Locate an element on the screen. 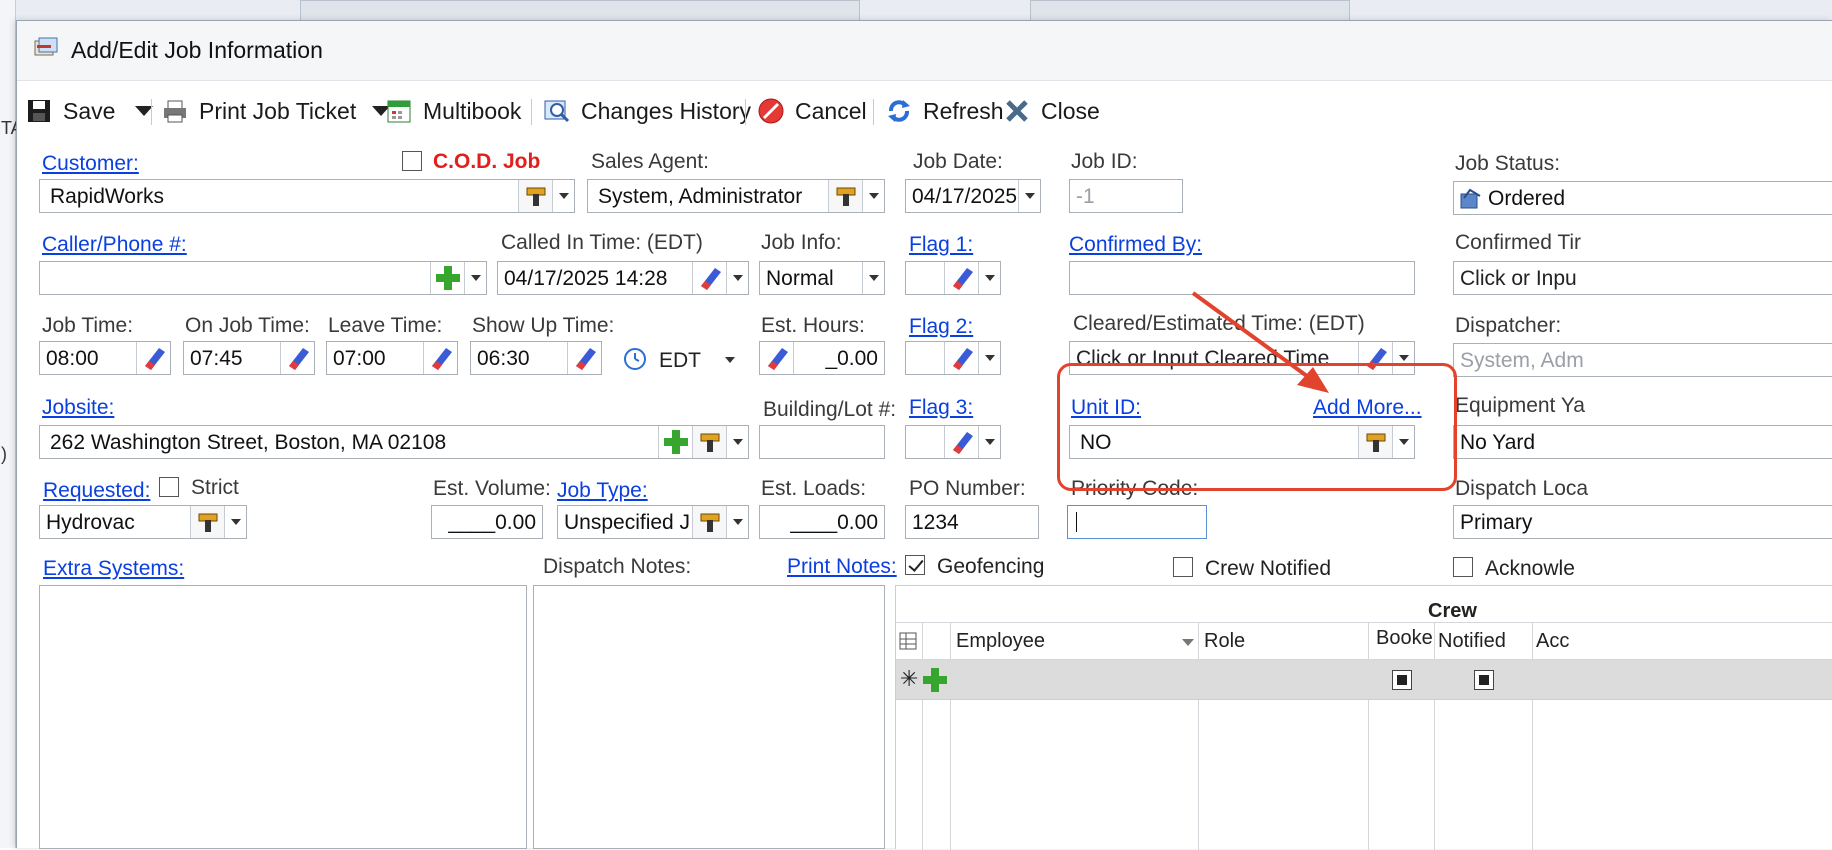 This screenshot has width=1832, height=850. background-left-panel: TA ) is located at coordinates (11, 424).